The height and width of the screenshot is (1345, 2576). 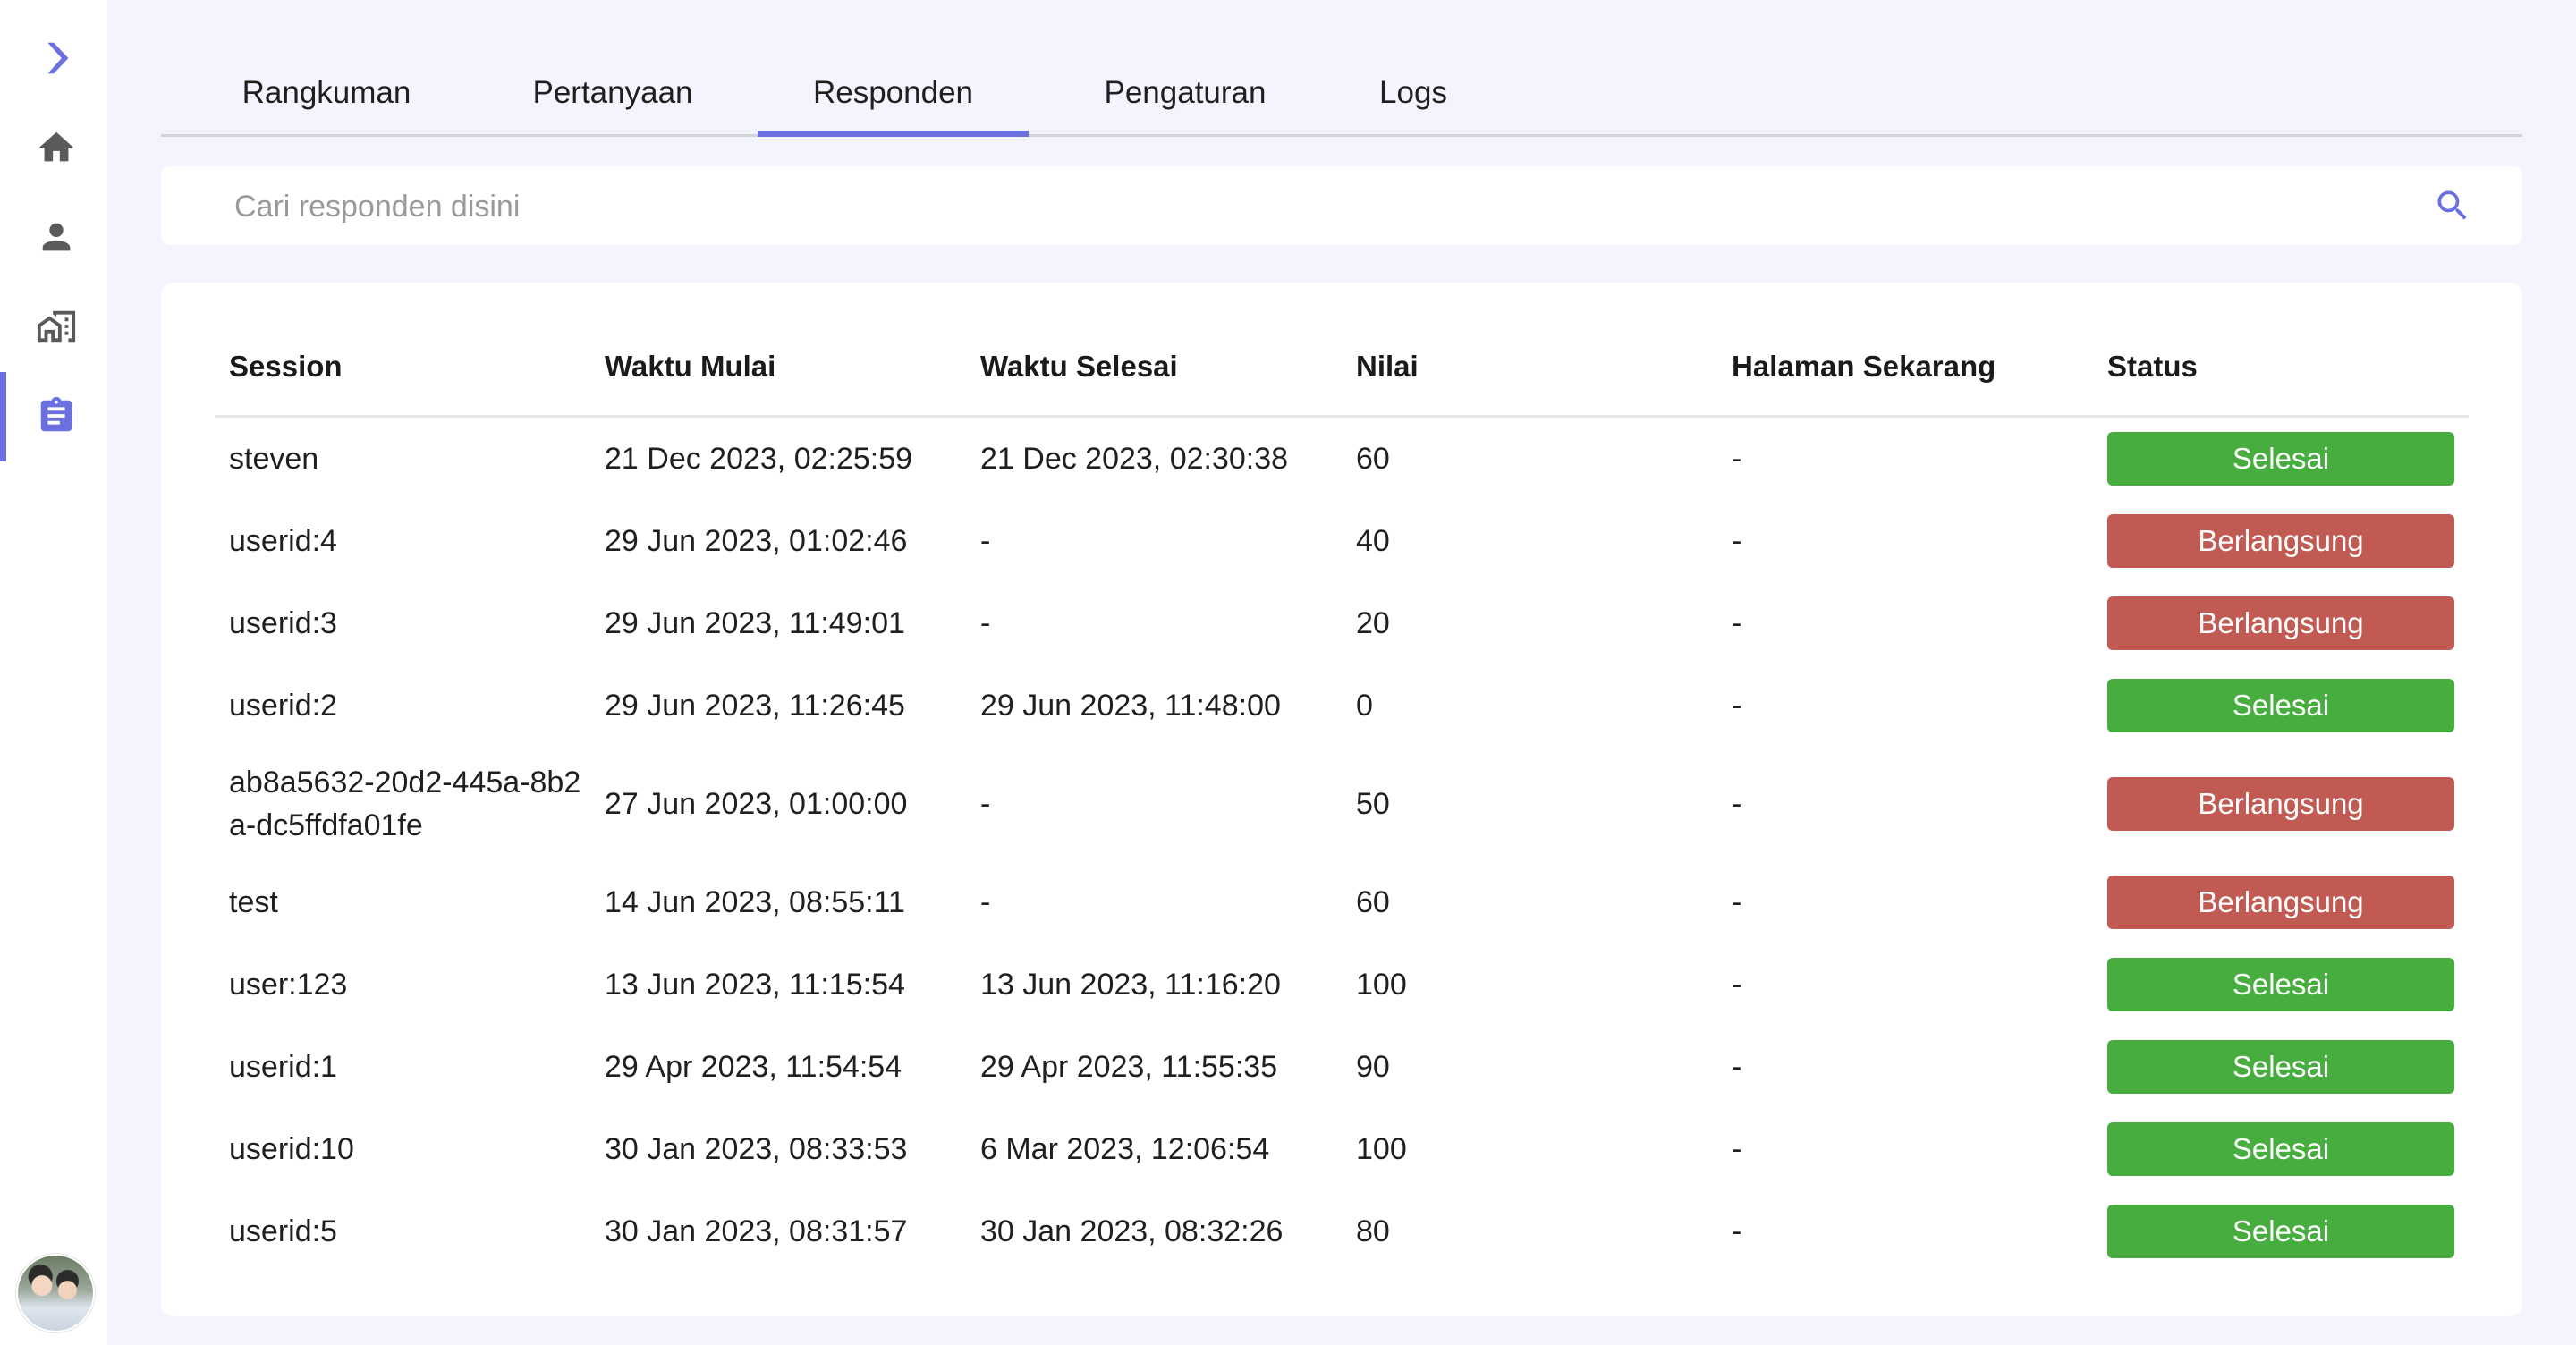 What do you see at coordinates (1413, 93) in the screenshot?
I see `tab-logs: Logs` at bounding box center [1413, 93].